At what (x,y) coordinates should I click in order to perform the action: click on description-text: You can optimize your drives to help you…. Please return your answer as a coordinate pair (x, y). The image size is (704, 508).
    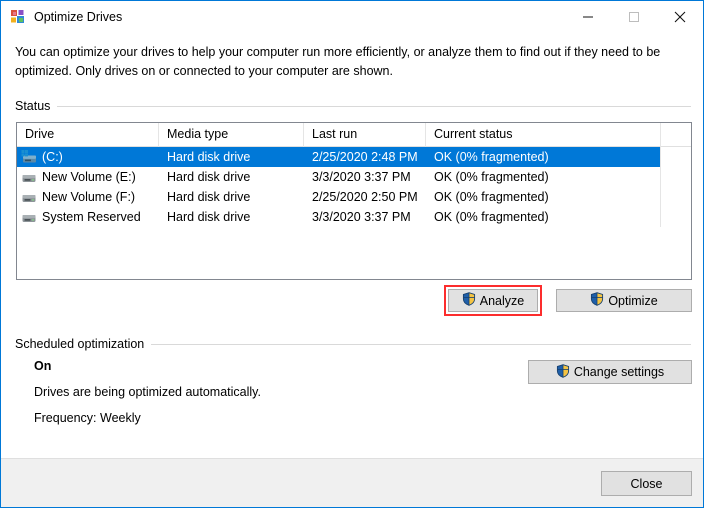
    Looking at the image, I should click on (338, 61).